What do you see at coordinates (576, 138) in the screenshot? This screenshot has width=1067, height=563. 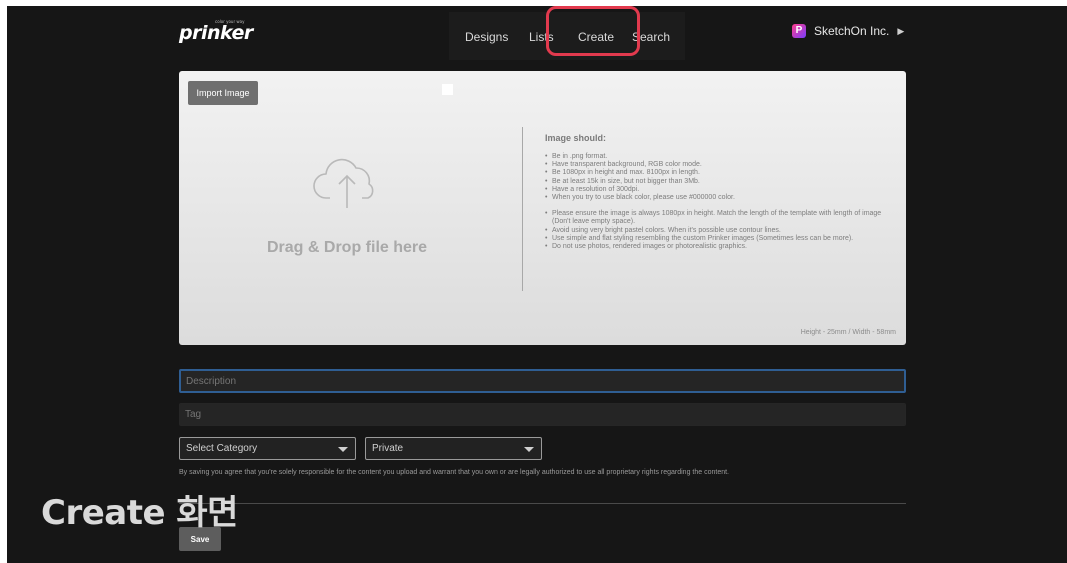 I see `requirements-title: Image should:` at bounding box center [576, 138].